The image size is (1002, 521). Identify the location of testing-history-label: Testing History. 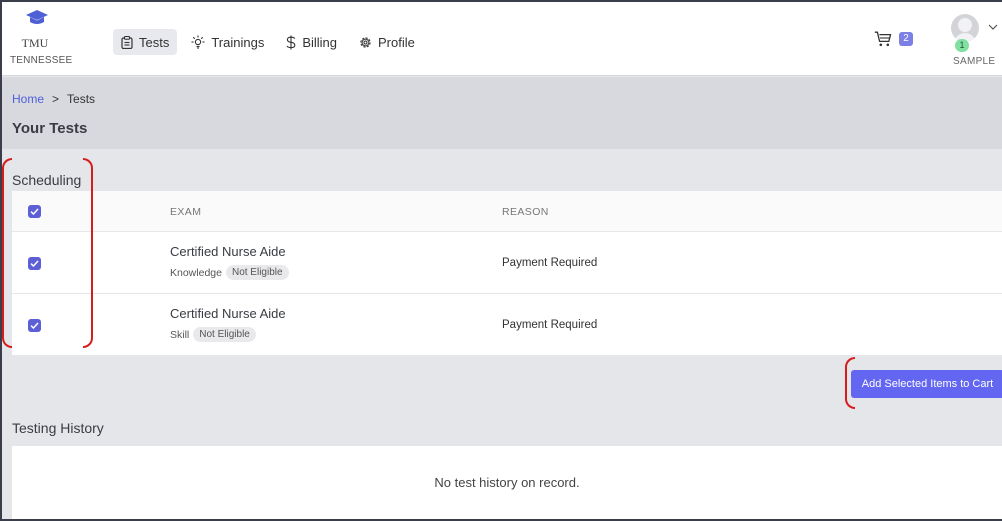
(58, 428).